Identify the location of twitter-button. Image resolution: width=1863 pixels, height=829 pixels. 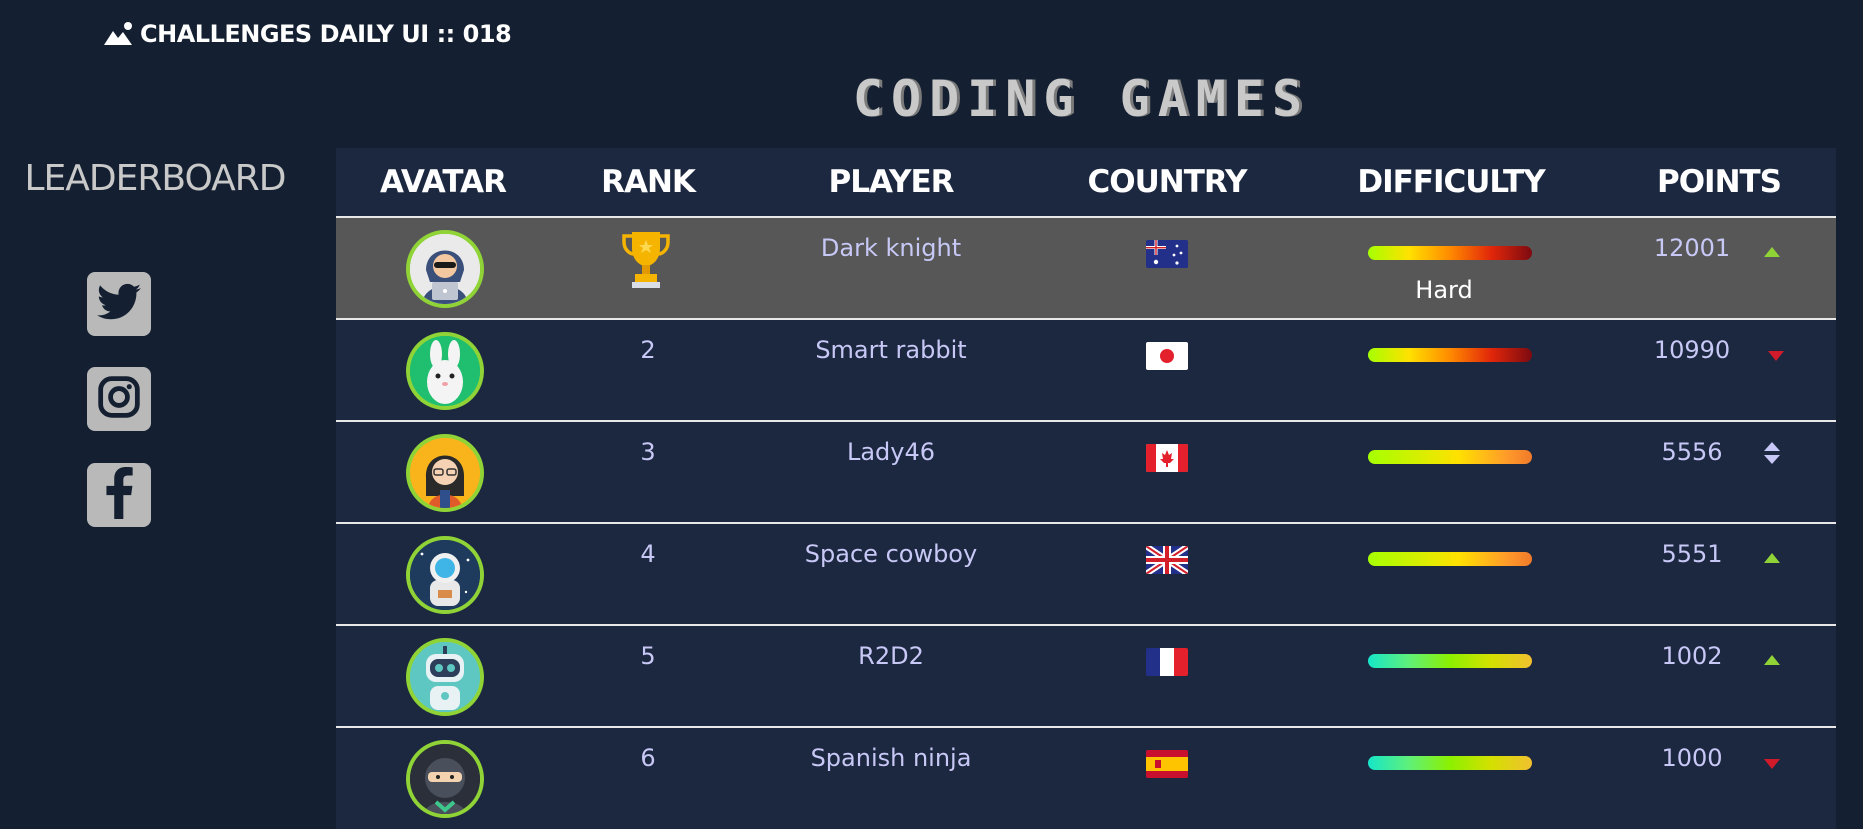
(119, 304).